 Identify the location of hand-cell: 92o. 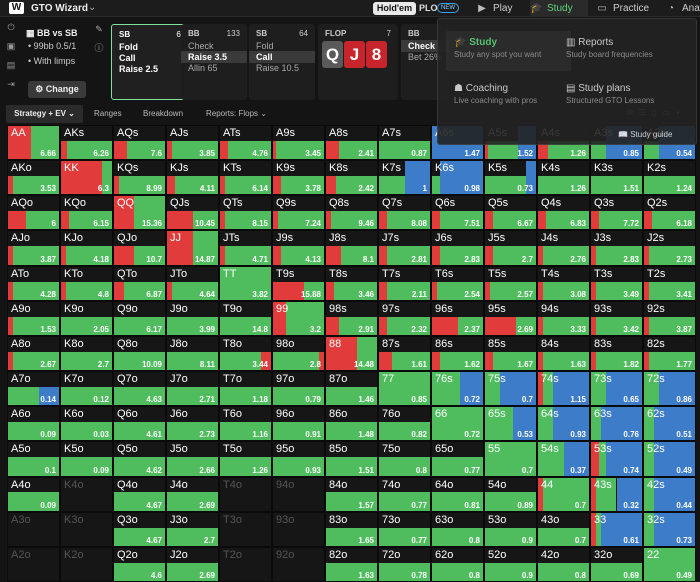
(298, 564).